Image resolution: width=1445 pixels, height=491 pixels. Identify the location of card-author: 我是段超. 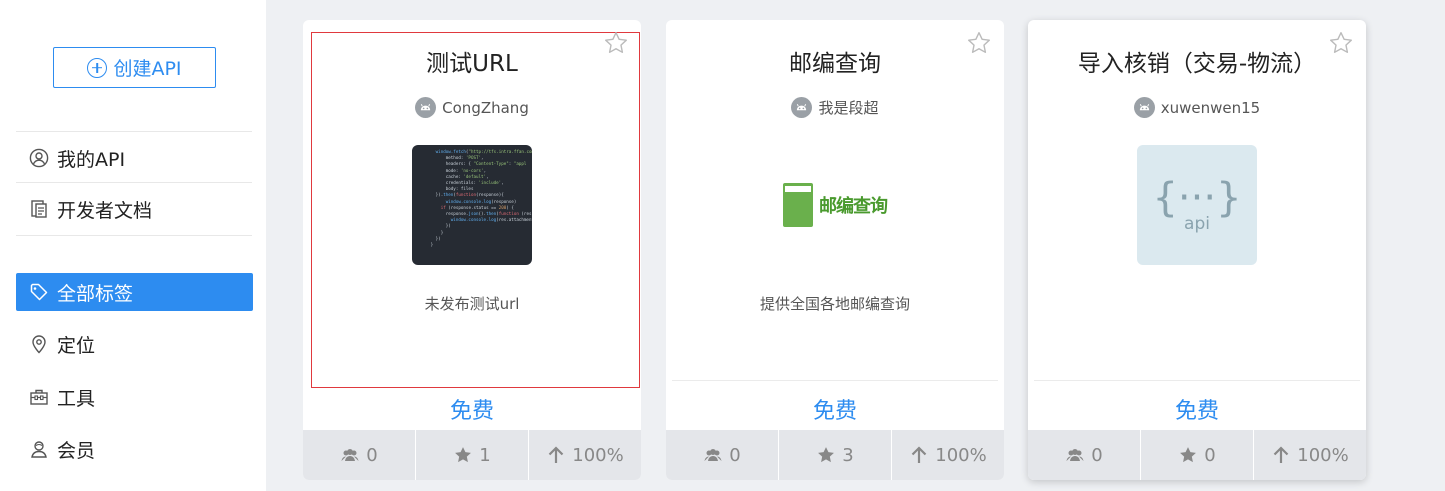
(835, 107).